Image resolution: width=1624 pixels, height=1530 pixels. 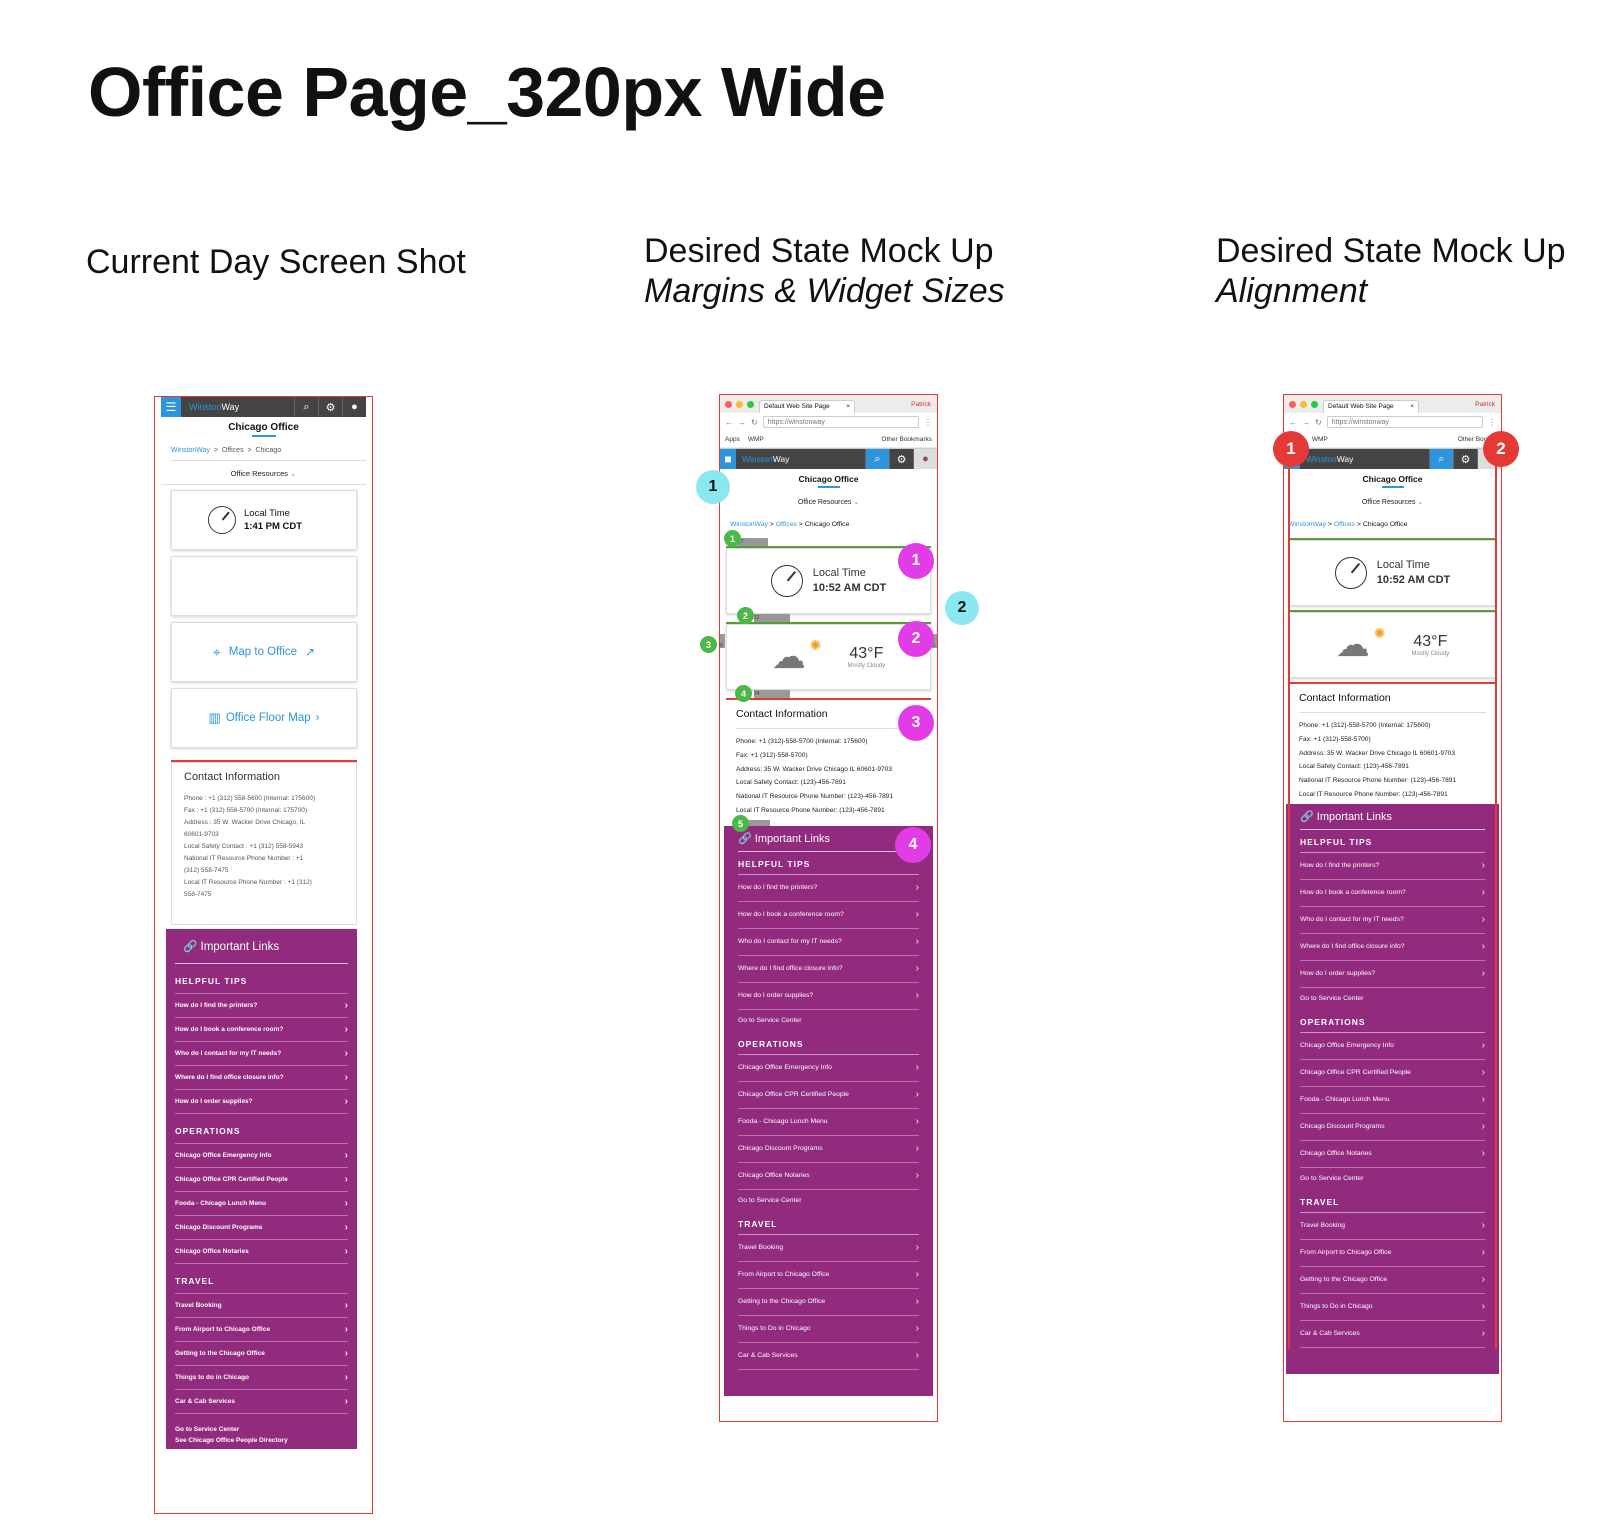 What do you see at coordinates (354, 407) in the screenshot?
I see `avatar-icon: ●` at bounding box center [354, 407].